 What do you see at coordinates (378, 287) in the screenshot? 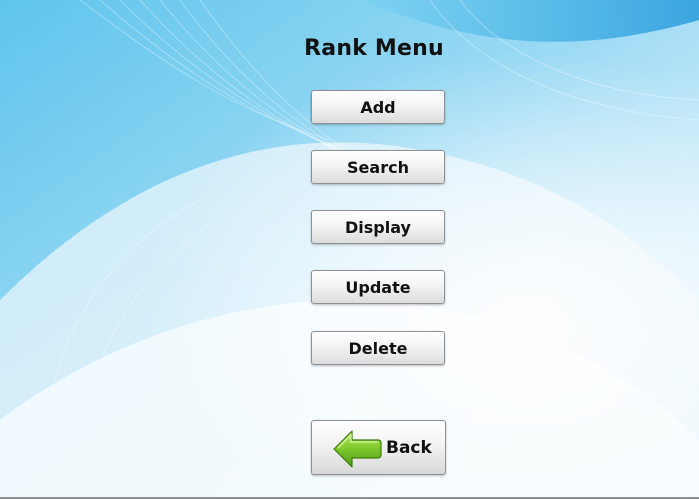
I see `update-button: Update` at bounding box center [378, 287].